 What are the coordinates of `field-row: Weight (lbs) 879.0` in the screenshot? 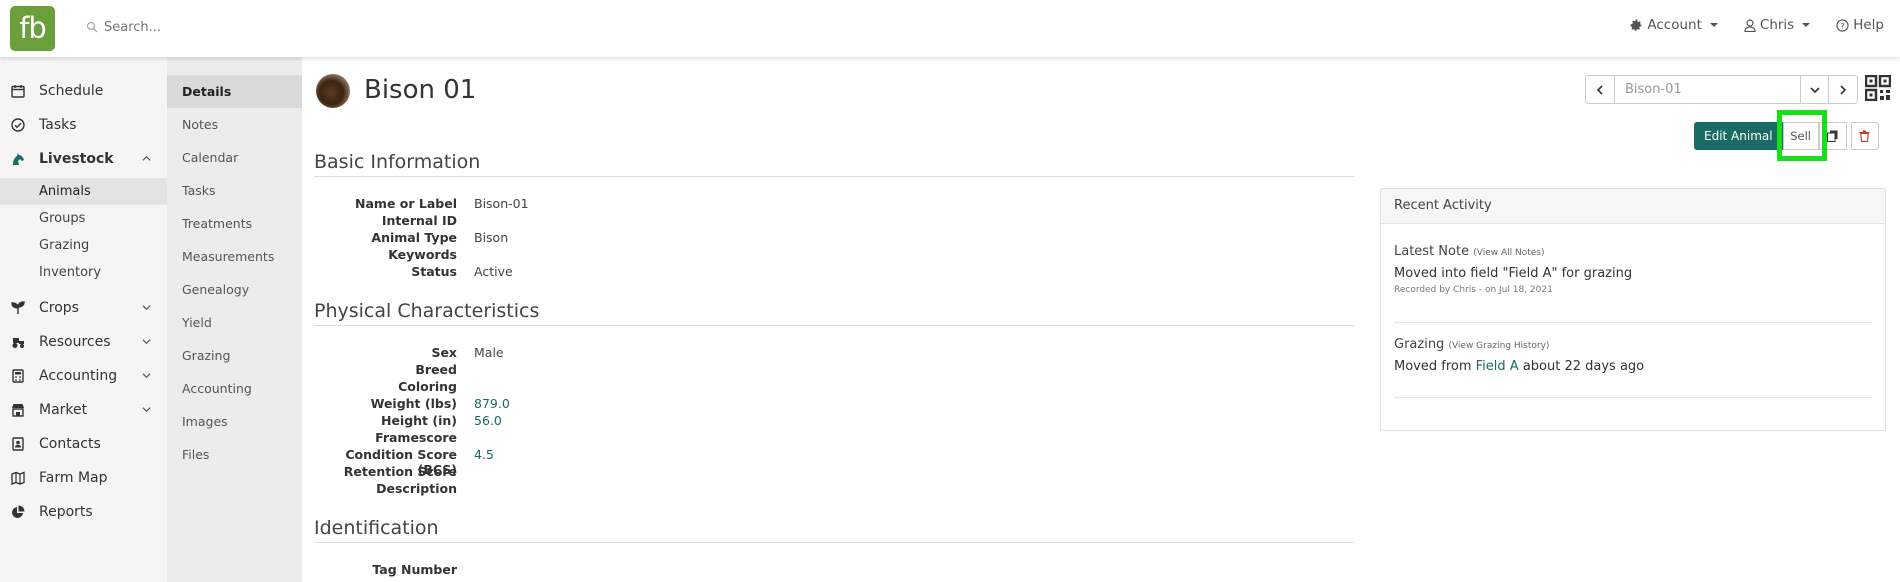 It's located at (514, 404).